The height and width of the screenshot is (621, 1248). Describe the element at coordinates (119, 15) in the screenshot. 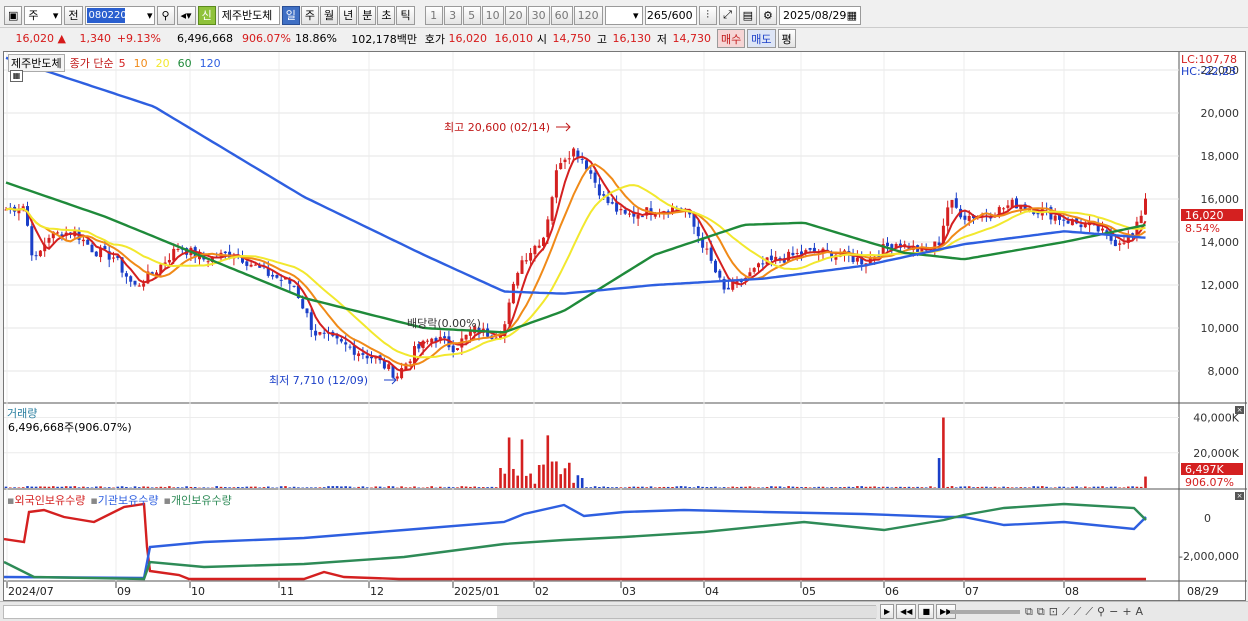

I see `stock-code-input: 080220 ▾` at that location.